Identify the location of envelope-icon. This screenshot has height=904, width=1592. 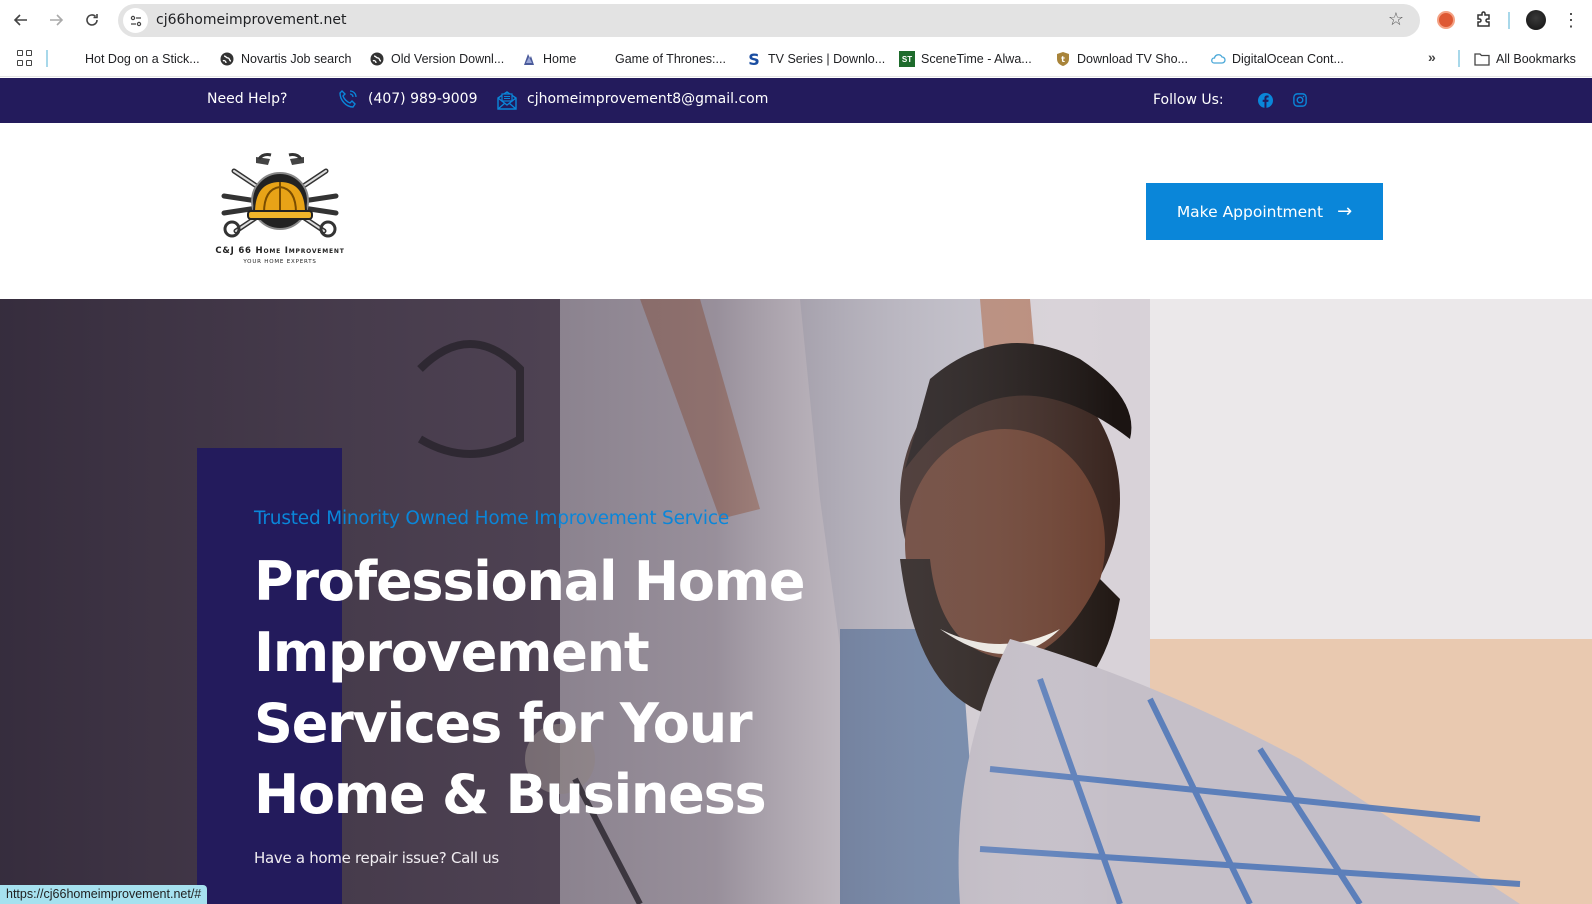
(507, 100).